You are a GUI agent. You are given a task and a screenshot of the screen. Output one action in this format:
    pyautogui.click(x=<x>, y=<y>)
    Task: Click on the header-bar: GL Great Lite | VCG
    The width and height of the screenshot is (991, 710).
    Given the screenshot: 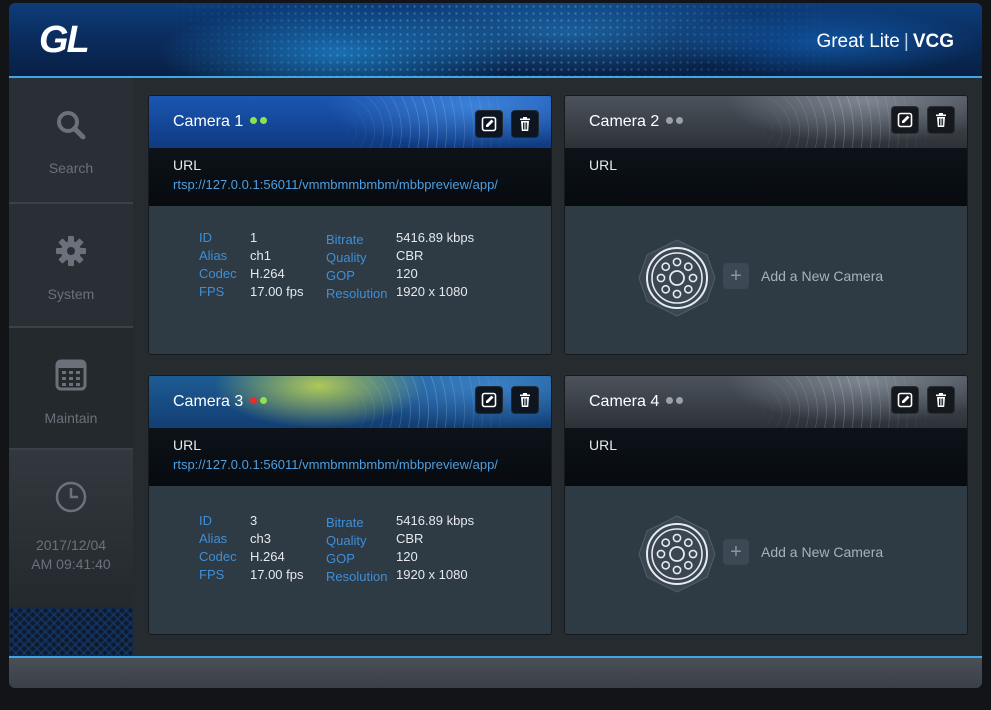 What is the action you would take?
    pyautogui.click(x=495, y=40)
    